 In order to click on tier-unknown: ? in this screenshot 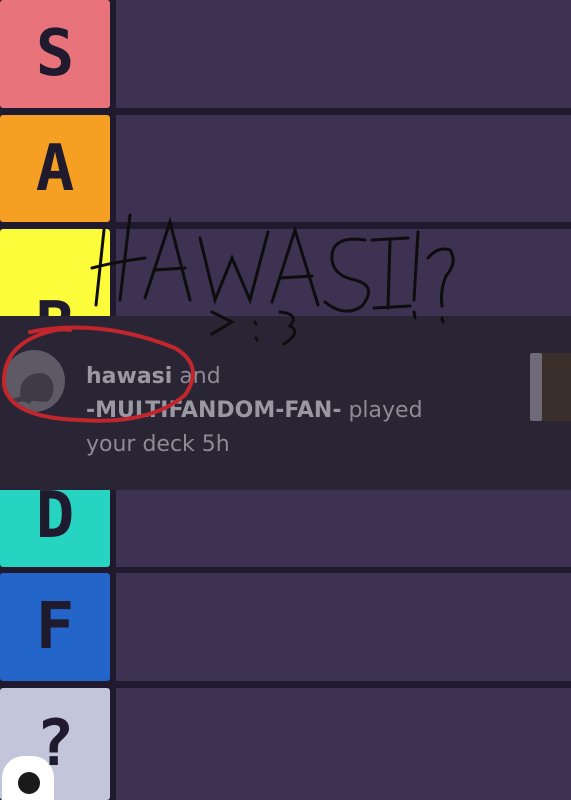, I will do `click(285, 744)`.